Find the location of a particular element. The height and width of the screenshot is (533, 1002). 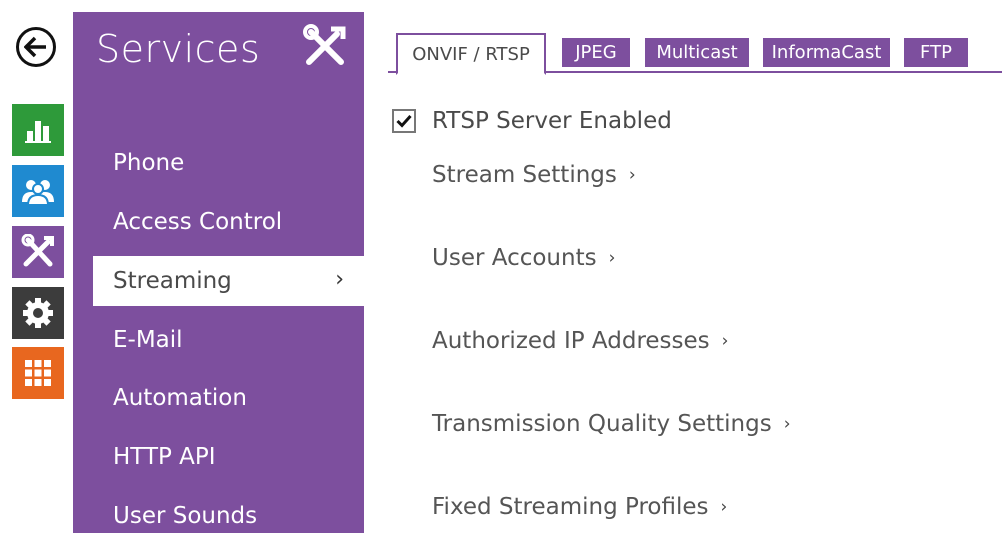

rtsp-server-enabled-checkbox is located at coordinates (404, 121).